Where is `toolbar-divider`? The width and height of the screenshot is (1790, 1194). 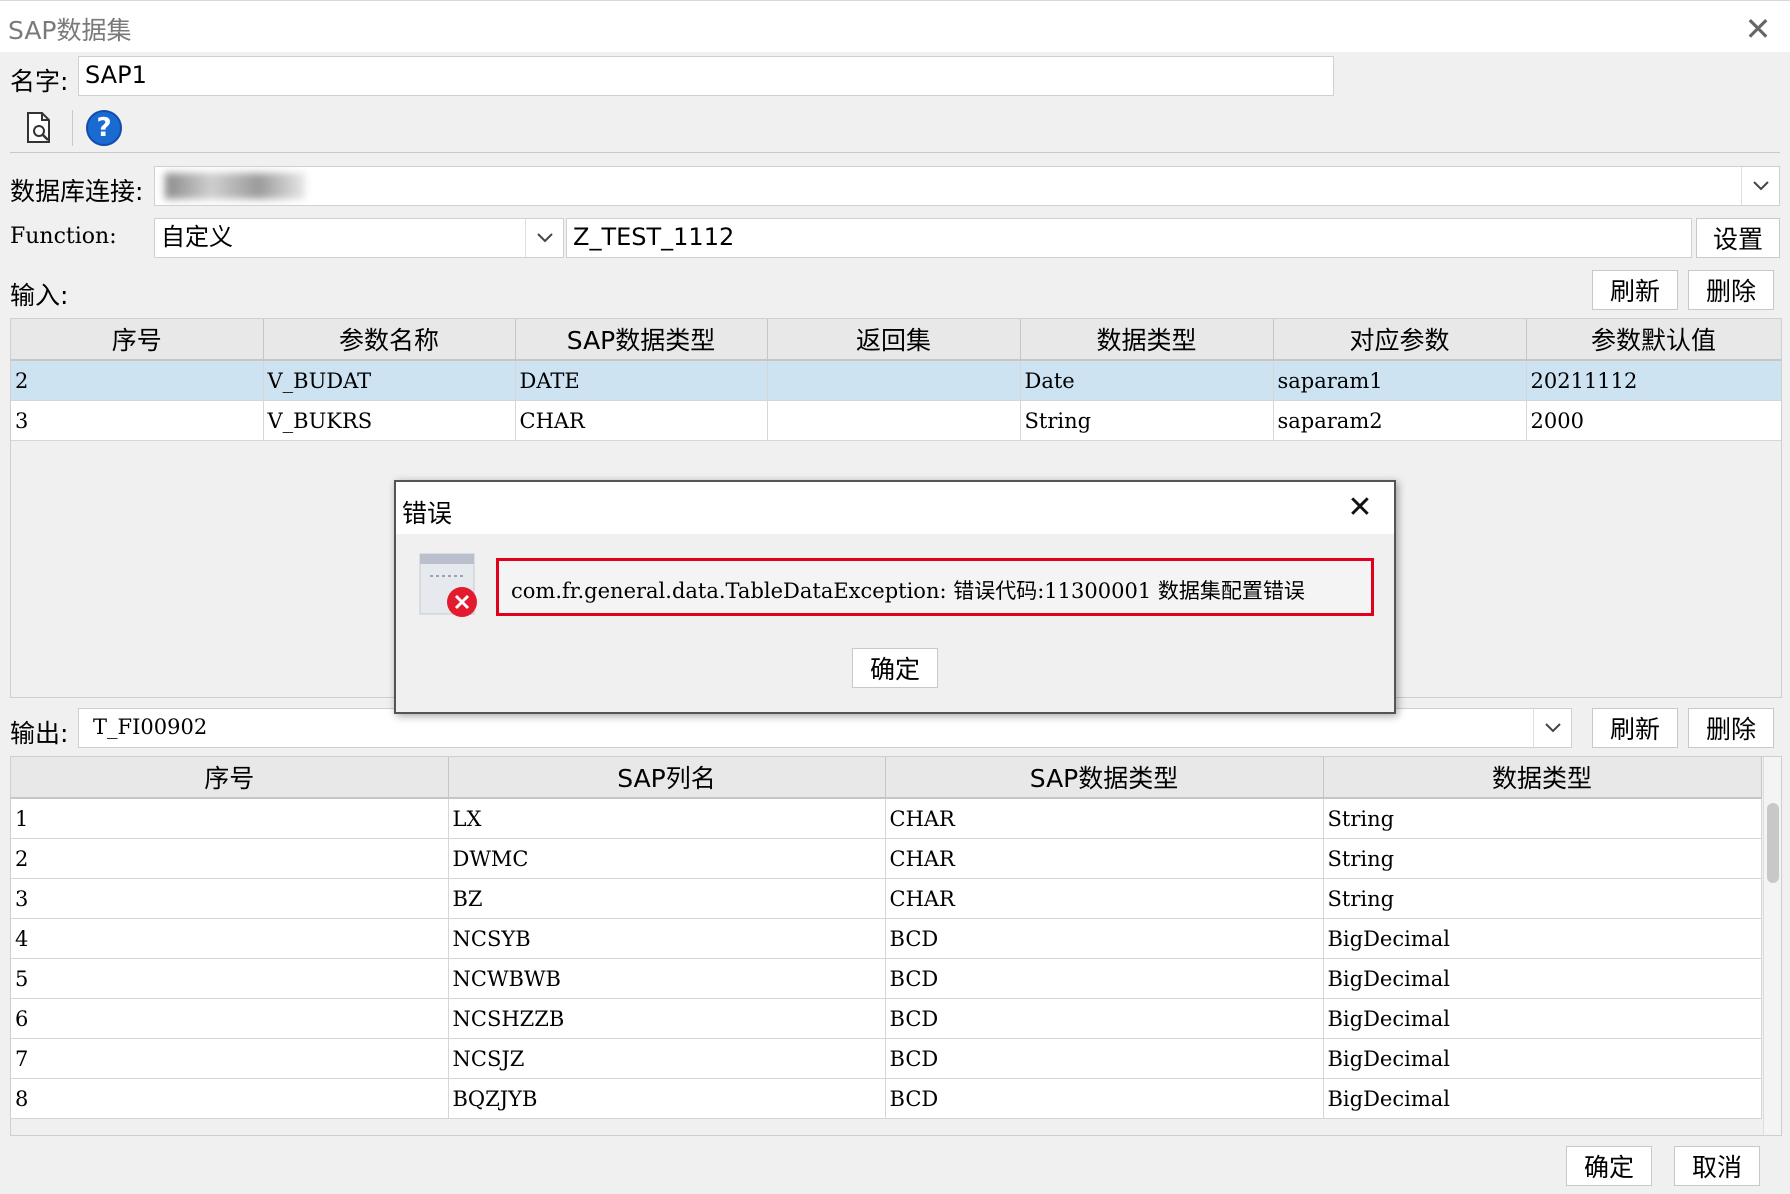
toolbar-divider is located at coordinates (72, 128).